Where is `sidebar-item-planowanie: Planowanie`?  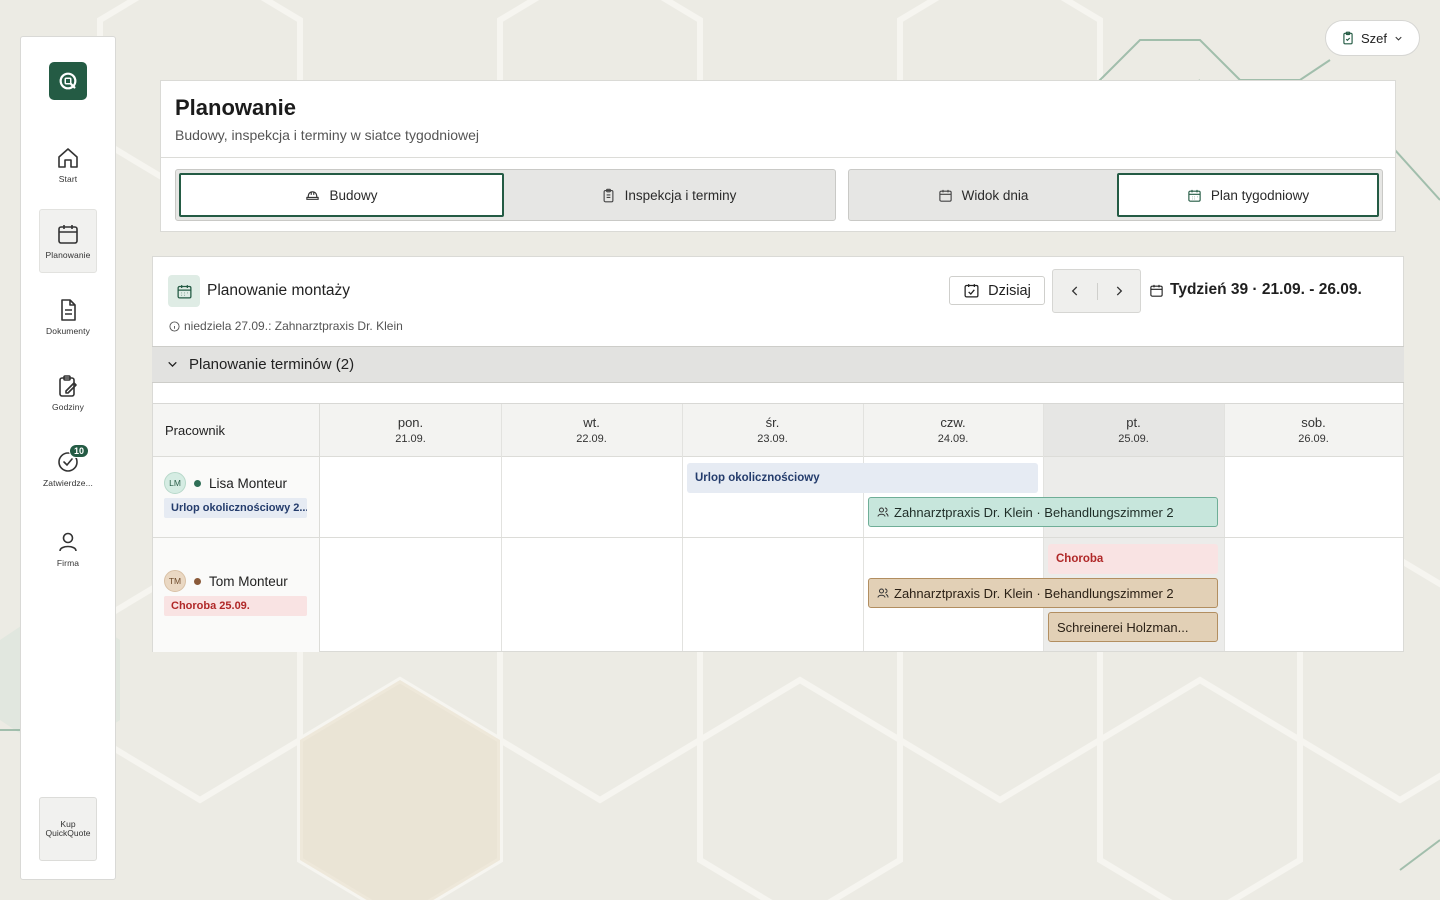
sidebar-item-planowanie: Planowanie is located at coordinates (68, 241).